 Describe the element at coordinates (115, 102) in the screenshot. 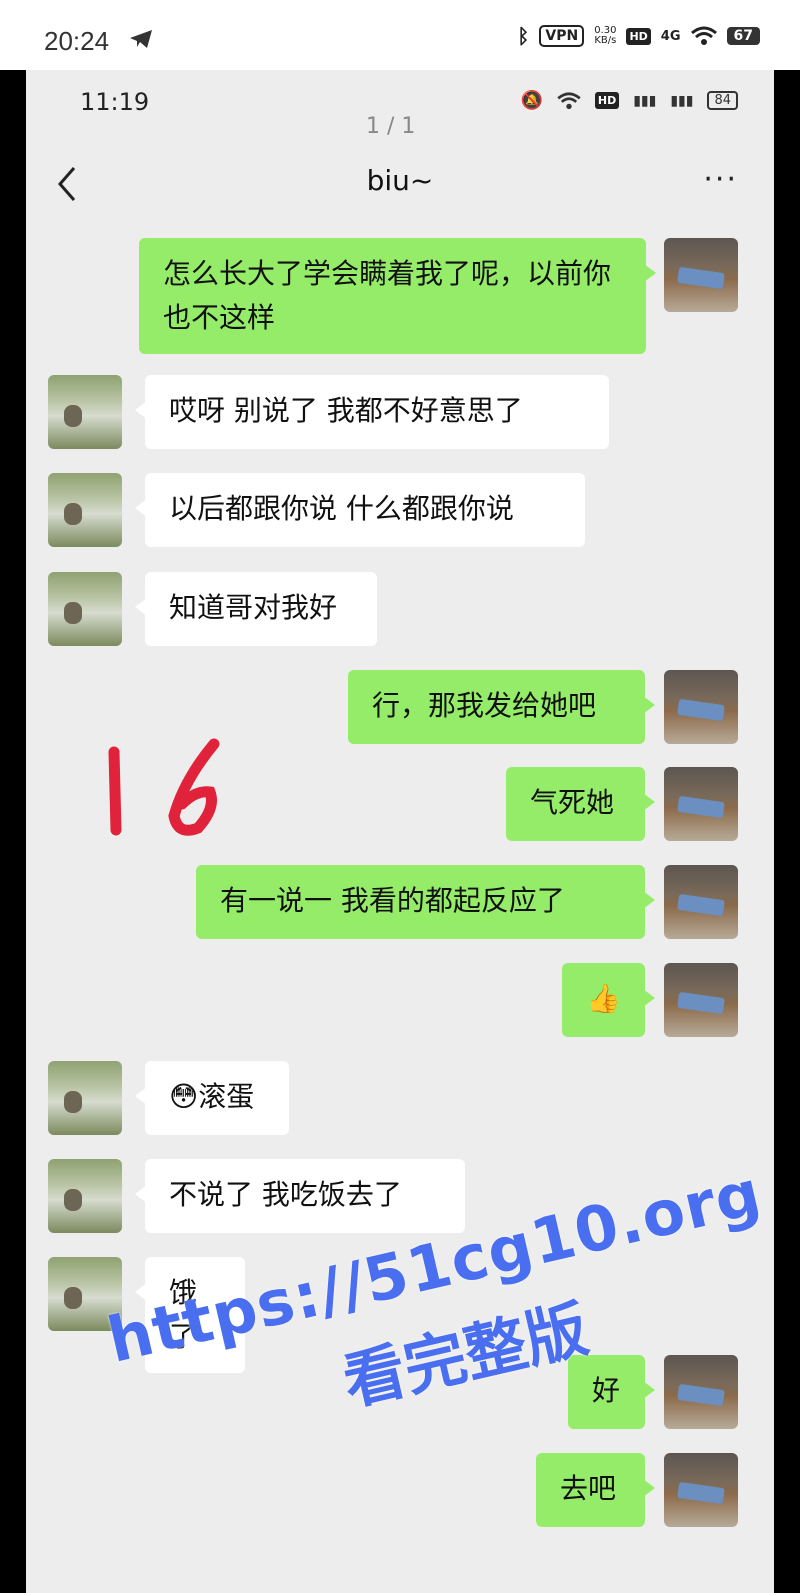

I see `inner-clock: 11:19` at that location.